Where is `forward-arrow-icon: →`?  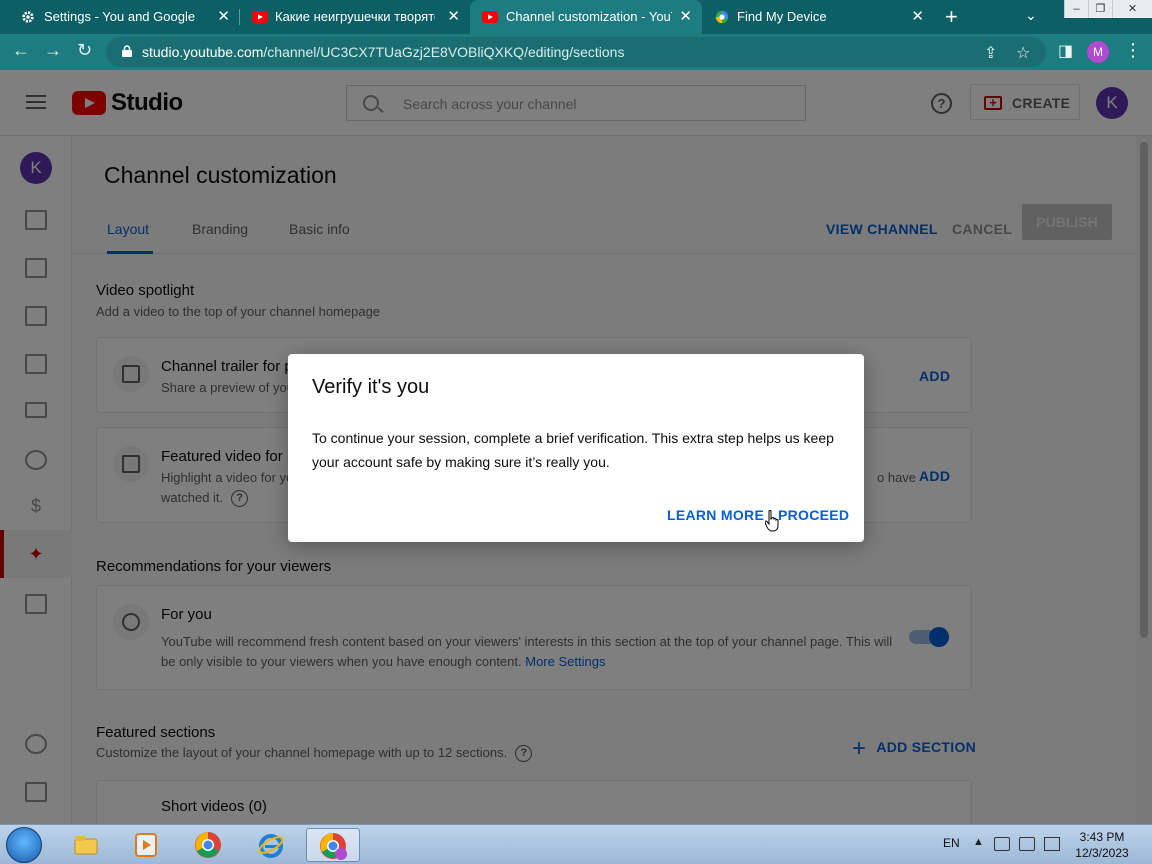
forward-arrow-icon: → is located at coordinates (53, 50).